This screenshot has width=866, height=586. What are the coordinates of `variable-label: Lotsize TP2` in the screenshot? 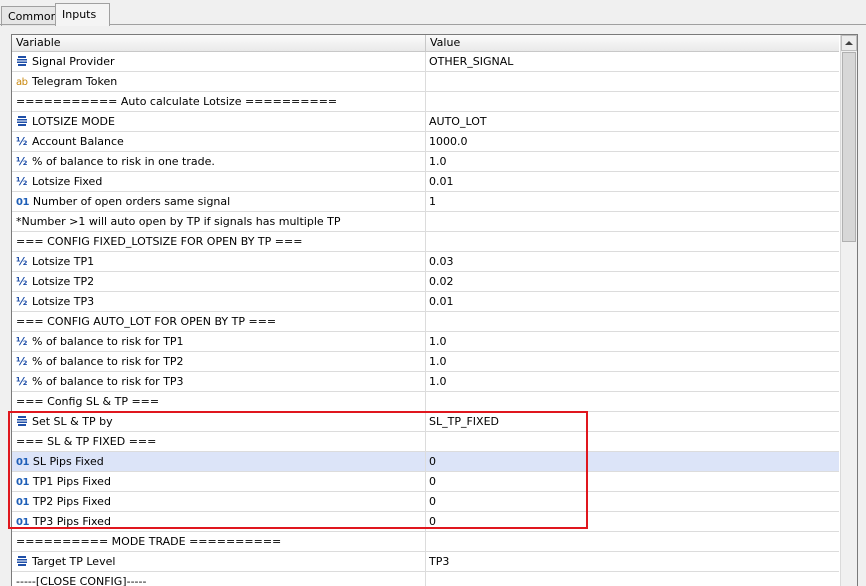 It's located at (63, 281).